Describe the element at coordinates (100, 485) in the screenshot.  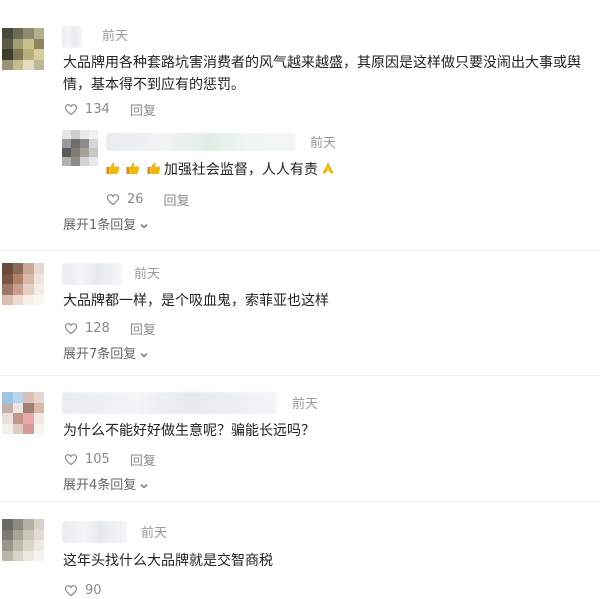
I see `expand-replies-label: 展开4条回复` at that location.